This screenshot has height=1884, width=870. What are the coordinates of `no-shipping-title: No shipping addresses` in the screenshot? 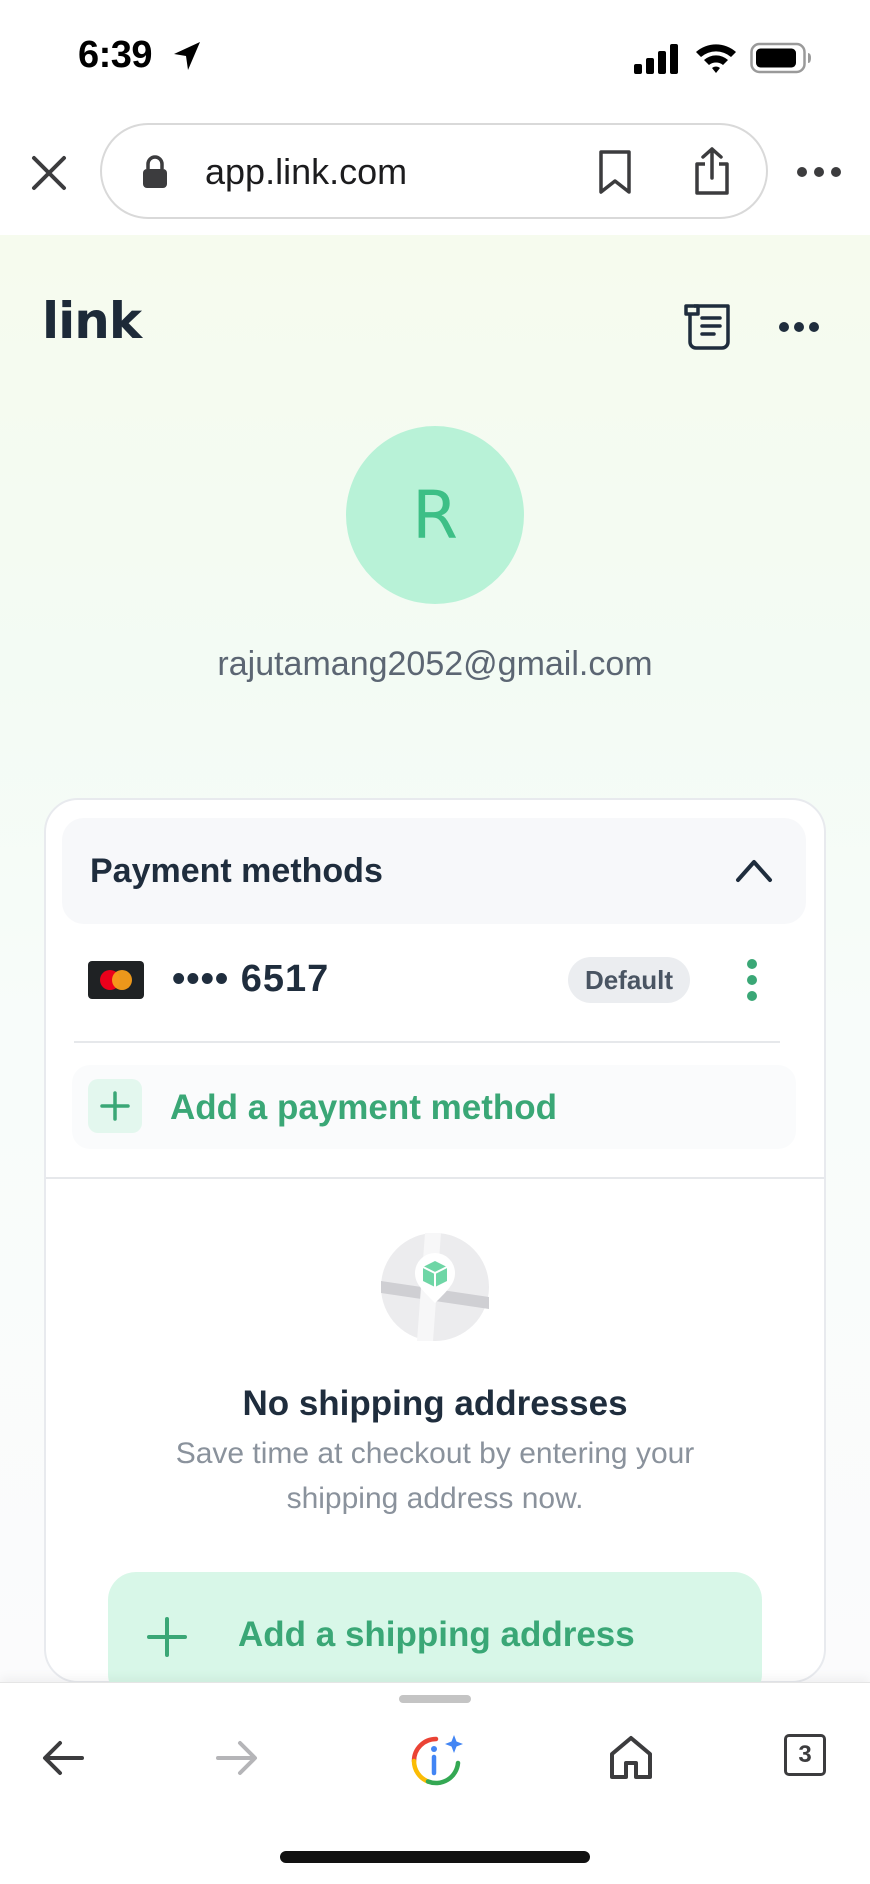 It's located at (435, 1403).